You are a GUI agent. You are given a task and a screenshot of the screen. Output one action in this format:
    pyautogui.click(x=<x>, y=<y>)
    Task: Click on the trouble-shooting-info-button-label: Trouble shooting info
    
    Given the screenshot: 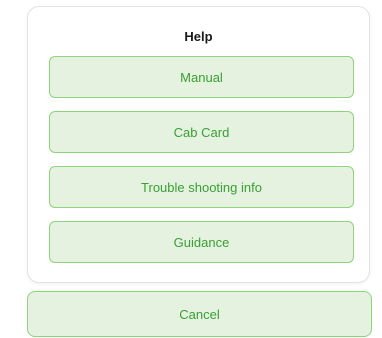 What is the action you would take?
    pyautogui.click(x=201, y=187)
    